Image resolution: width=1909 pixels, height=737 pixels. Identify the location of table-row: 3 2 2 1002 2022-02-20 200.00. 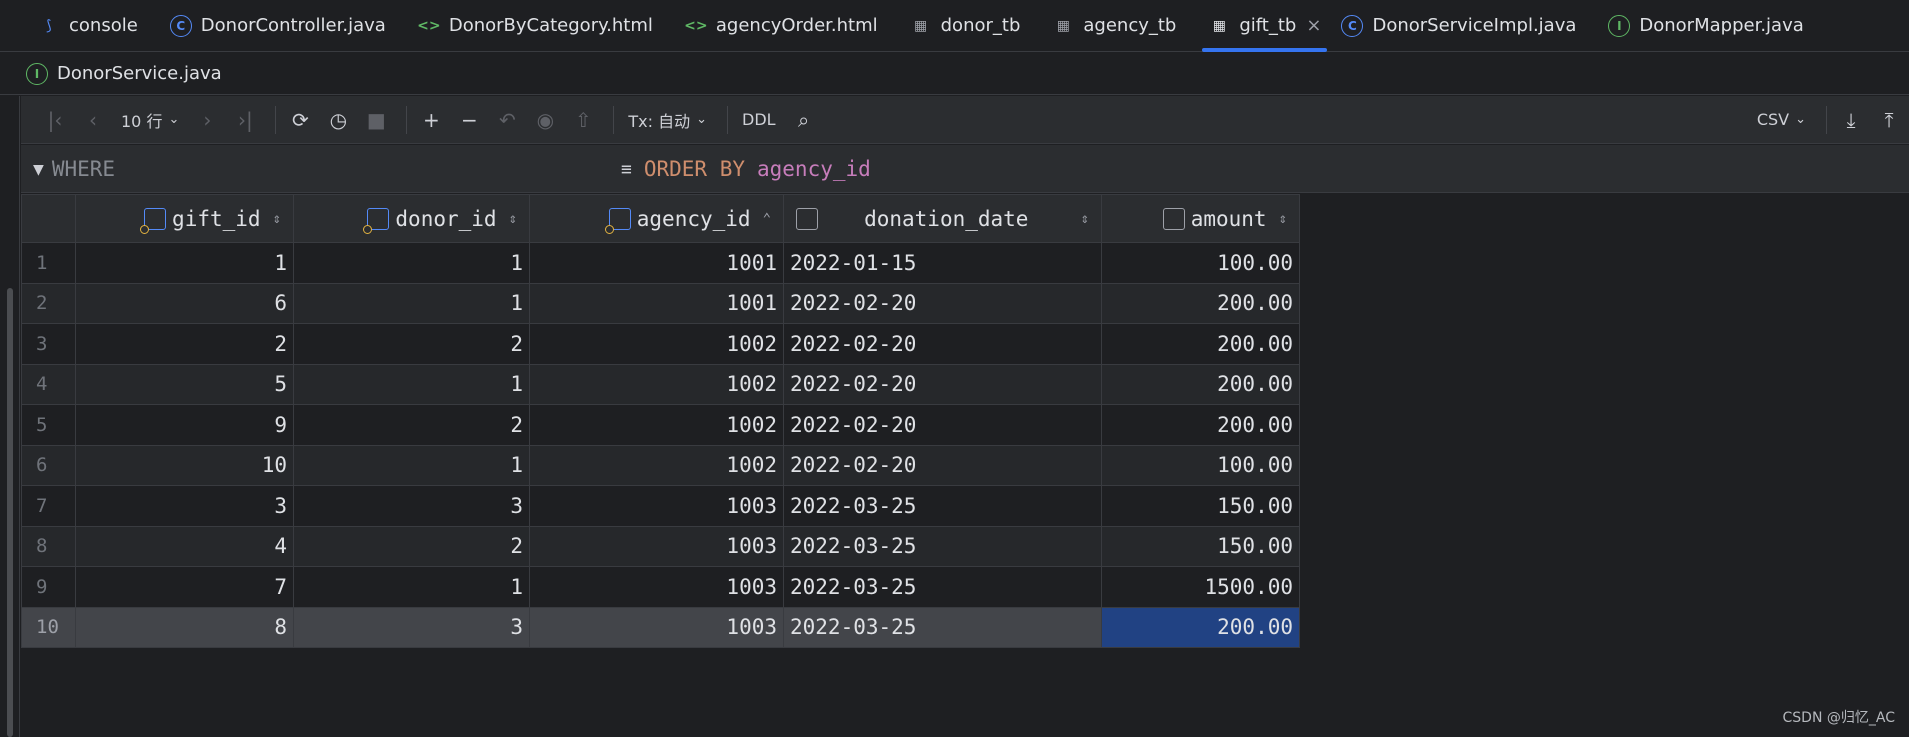
(660, 344).